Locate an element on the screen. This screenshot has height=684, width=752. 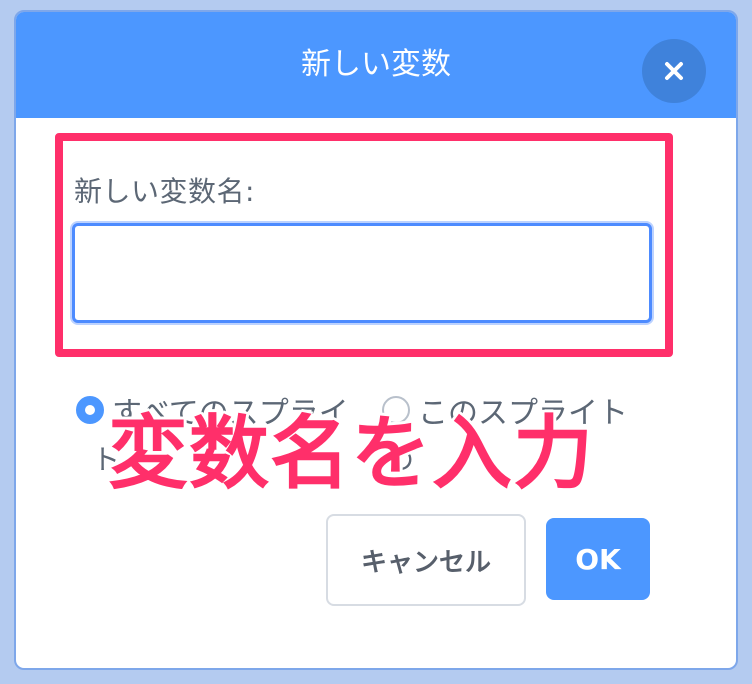
close-icon is located at coordinates (674, 71).